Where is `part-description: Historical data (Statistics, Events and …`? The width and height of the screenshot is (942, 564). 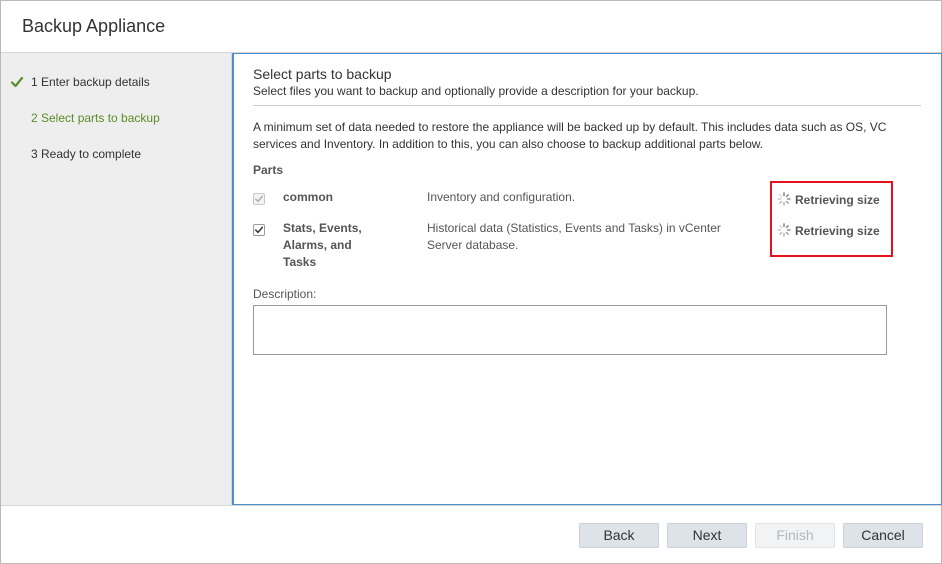
part-description: Historical data (Statistics, Events and … is located at coordinates (574, 236).